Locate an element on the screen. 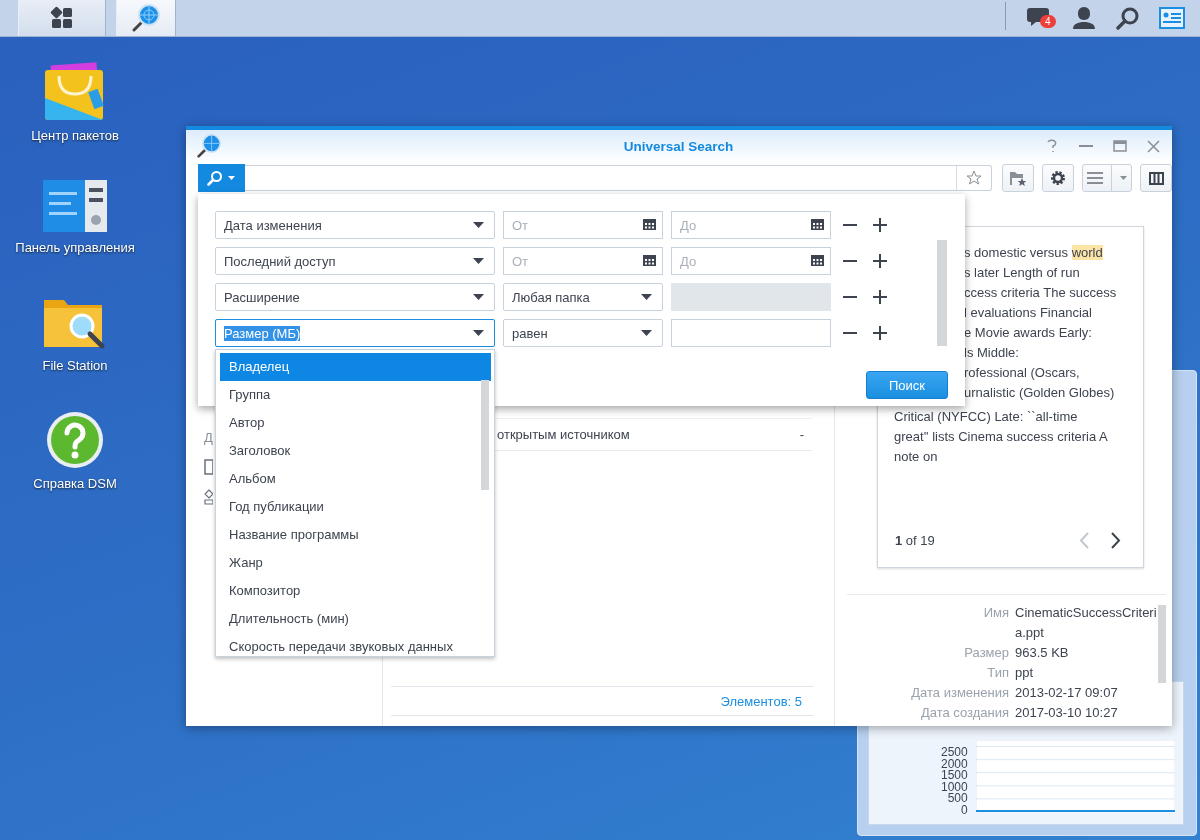 This screenshot has width=1200, height=840. property-label: Тип is located at coordinates (998, 673).